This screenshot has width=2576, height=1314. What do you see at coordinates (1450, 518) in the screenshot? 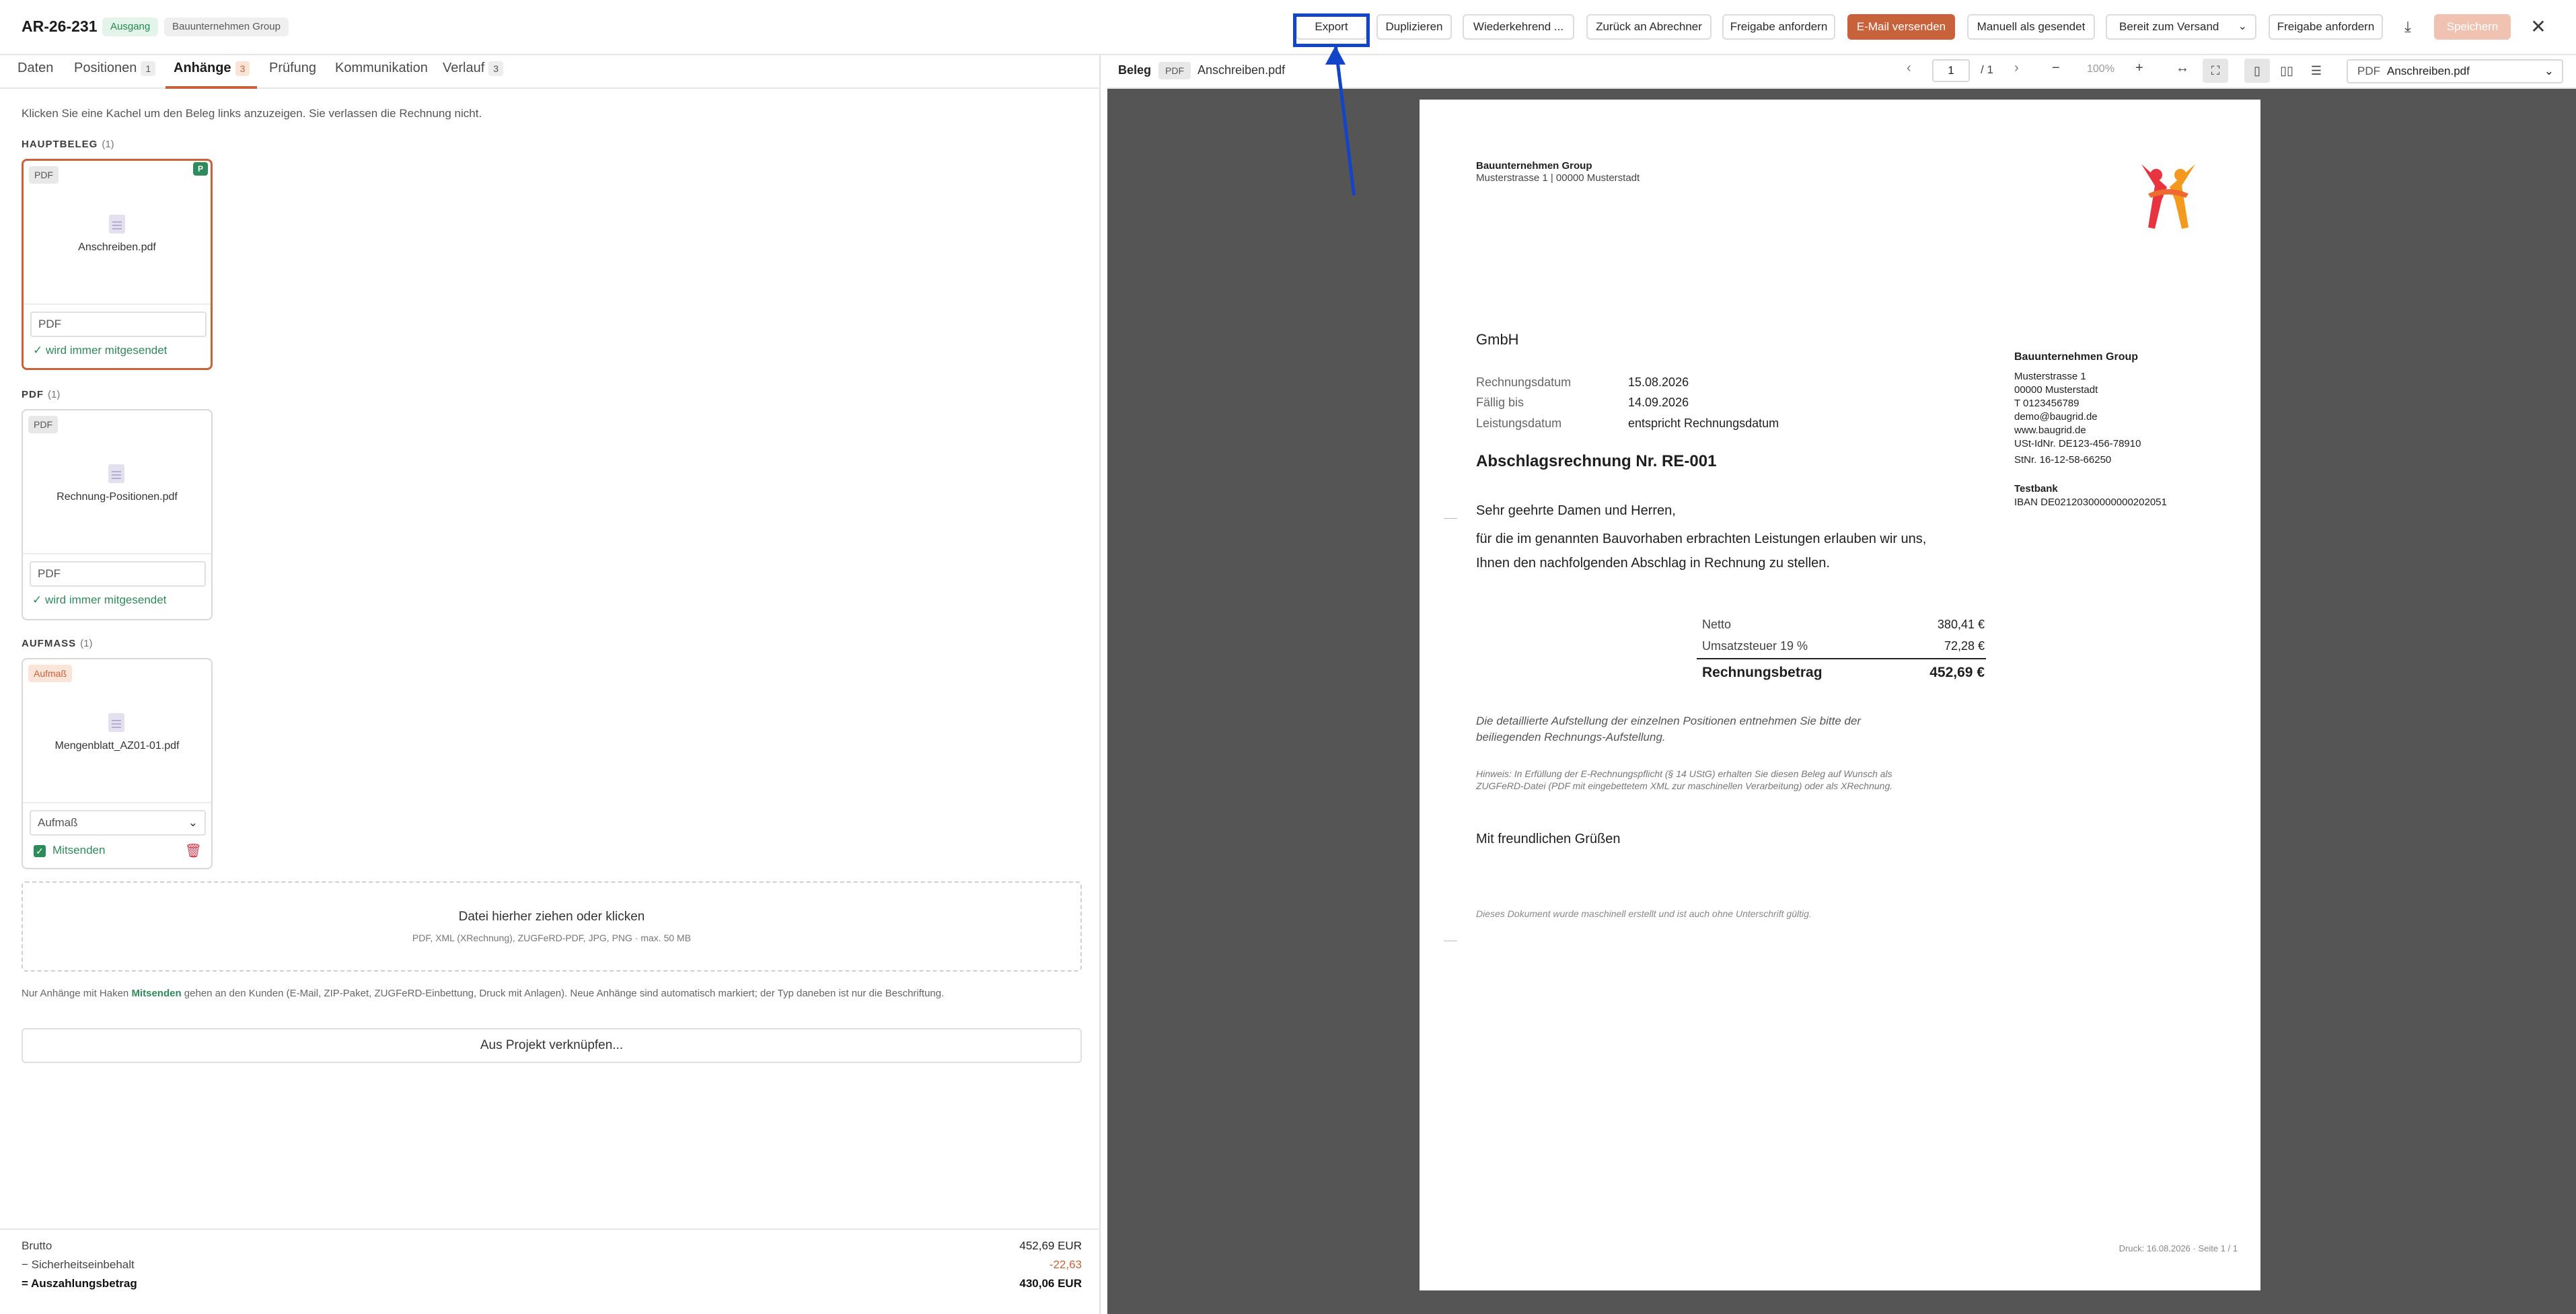
I see `fold-mark` at bounding box center [1450, 518].